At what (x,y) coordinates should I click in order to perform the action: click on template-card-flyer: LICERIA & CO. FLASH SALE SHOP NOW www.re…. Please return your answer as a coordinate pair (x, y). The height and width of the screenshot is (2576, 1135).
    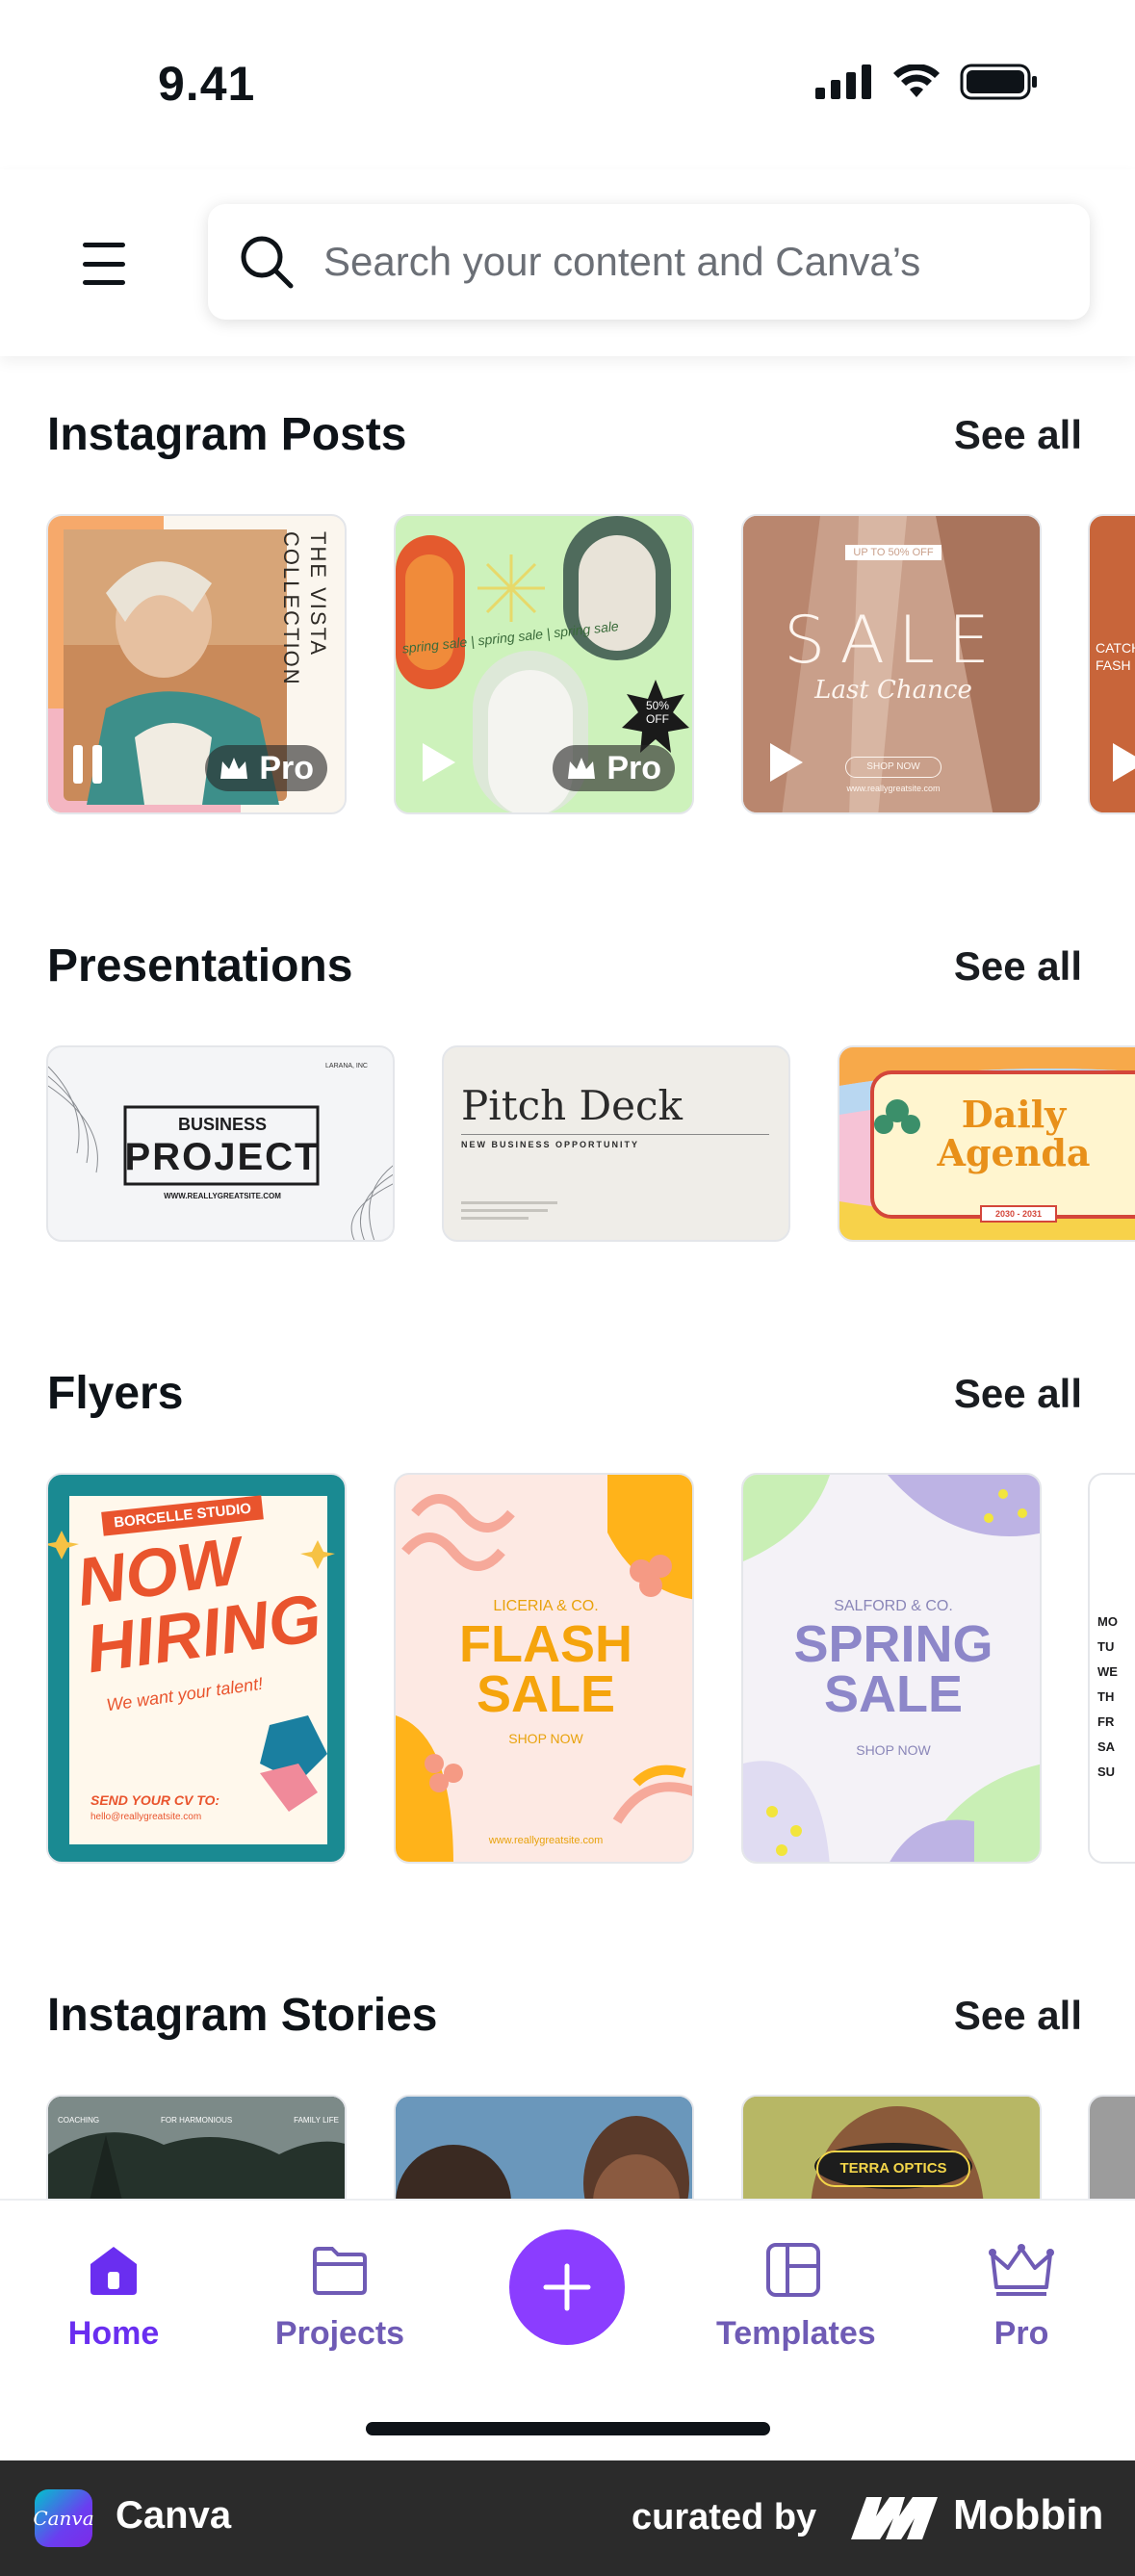
    Looking at the image, I should click on (544, 1669).